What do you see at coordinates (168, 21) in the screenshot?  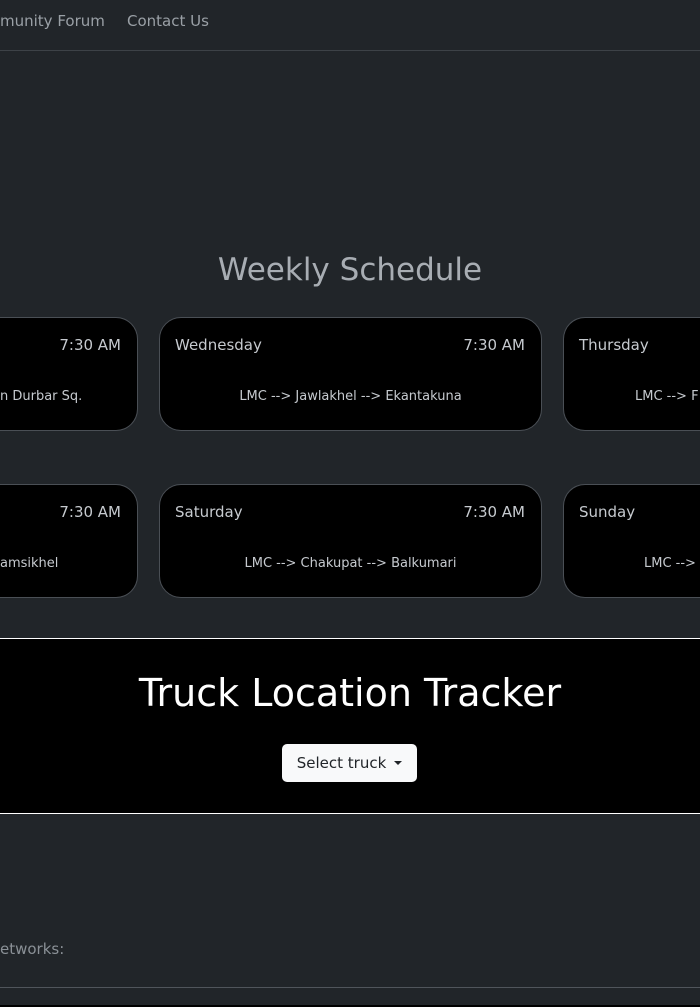 I see `nav-contact-us: Contact Us` at bounding box center [168, 21].